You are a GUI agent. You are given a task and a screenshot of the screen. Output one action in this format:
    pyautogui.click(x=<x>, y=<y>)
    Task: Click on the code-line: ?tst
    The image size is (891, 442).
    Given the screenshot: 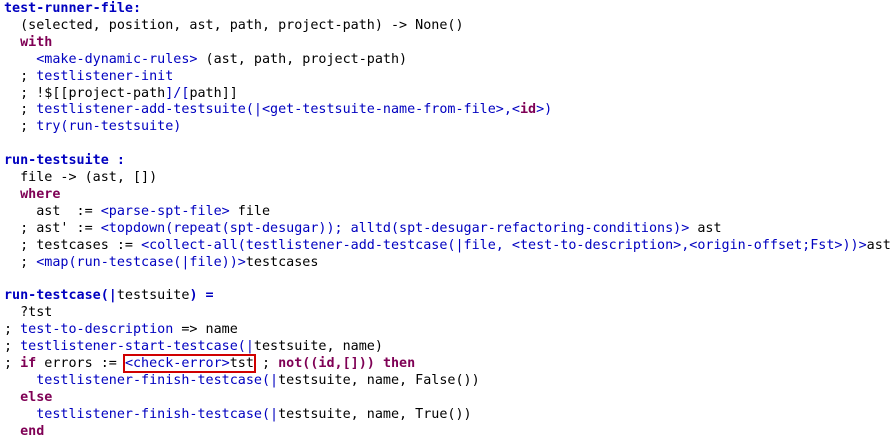 What is the action you would take?
    pyautogui.click(x=28, y=312)
    